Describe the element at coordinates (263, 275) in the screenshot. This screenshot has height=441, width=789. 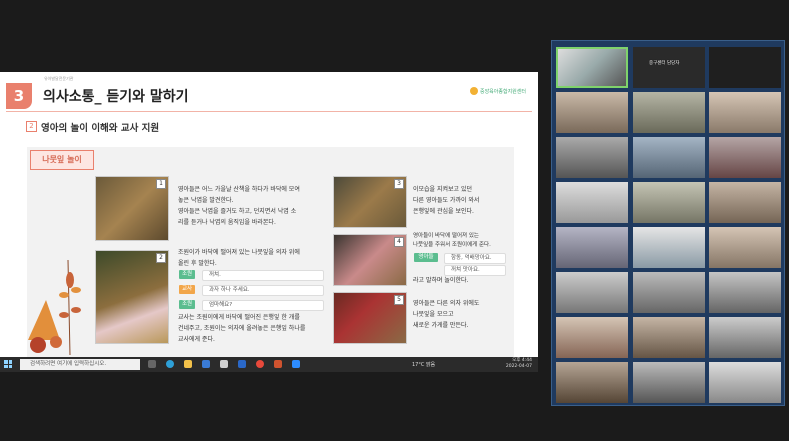
I see `dialog-bubble: 꺼쳐.` at that location.